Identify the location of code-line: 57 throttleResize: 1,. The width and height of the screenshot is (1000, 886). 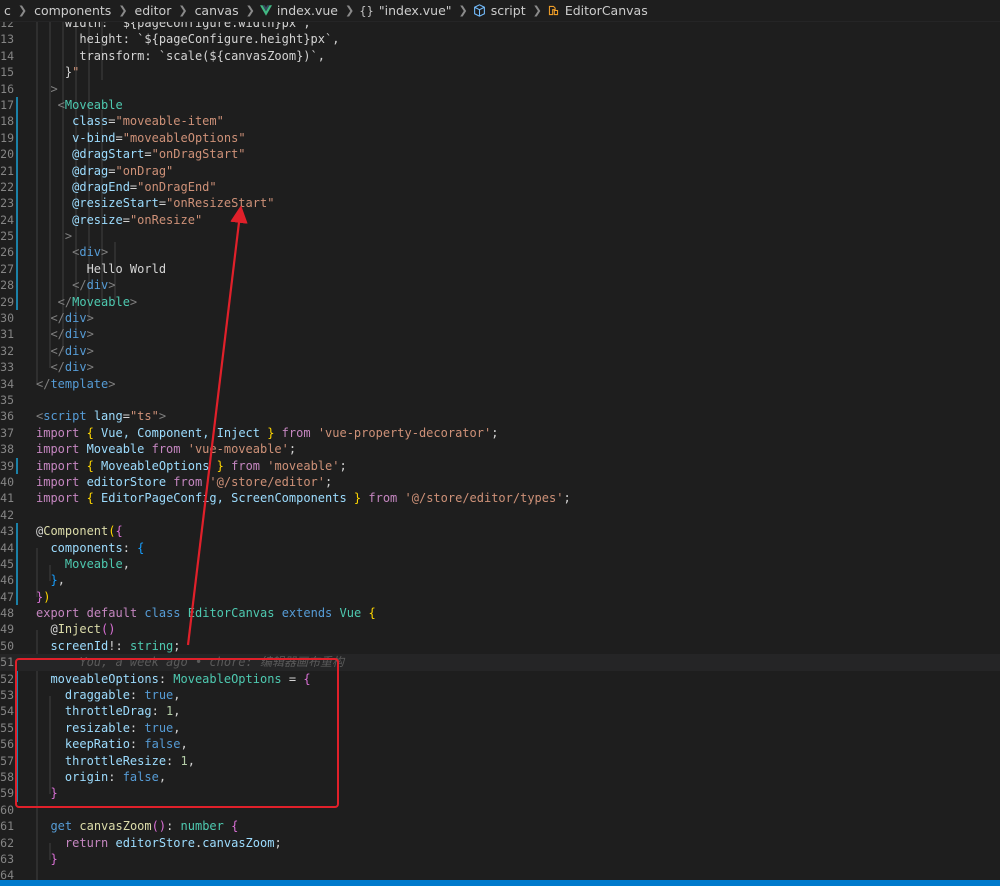
(500, 760).